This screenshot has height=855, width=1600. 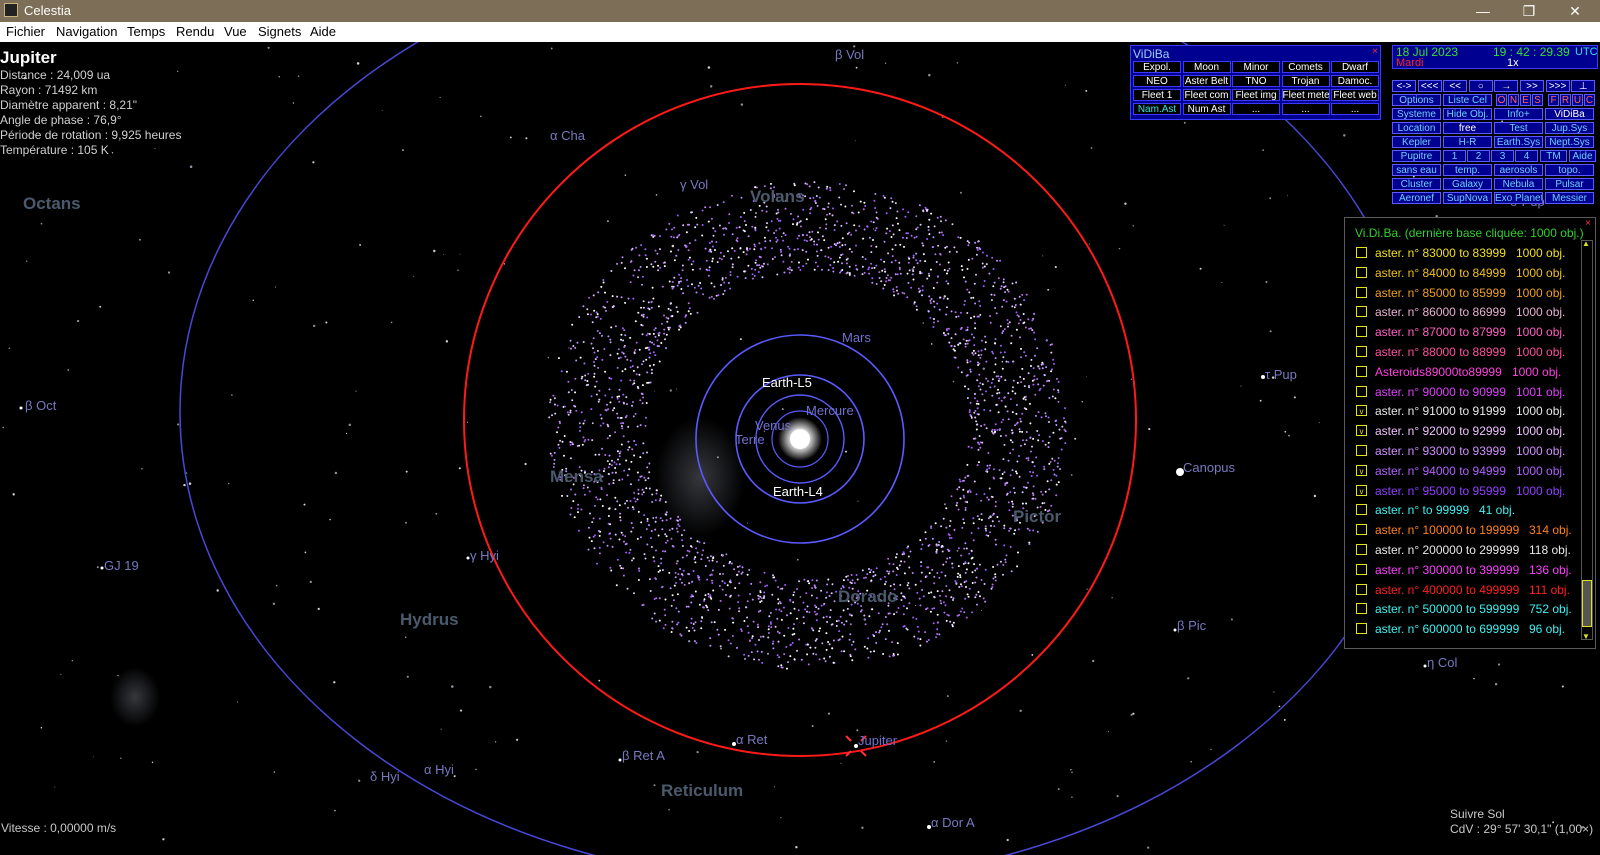 What do you see at coordinates (1518, 142) in the screenshot?
I see `control-earth-sys-button: Earth.Sys` at bounding box center [1518, 142].